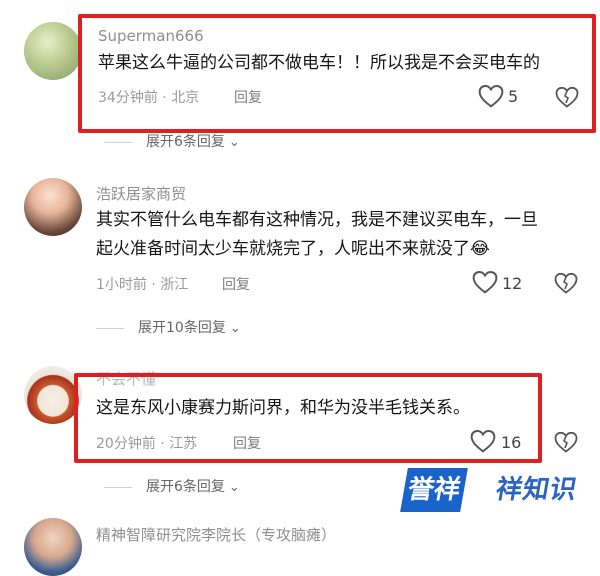 The height and width of the screenshot is (576, 600). What do you see at coordinates (434, 490) in the screenshot?
I see `watermark-badge: 誉祥` at bounding box center [434, 490].